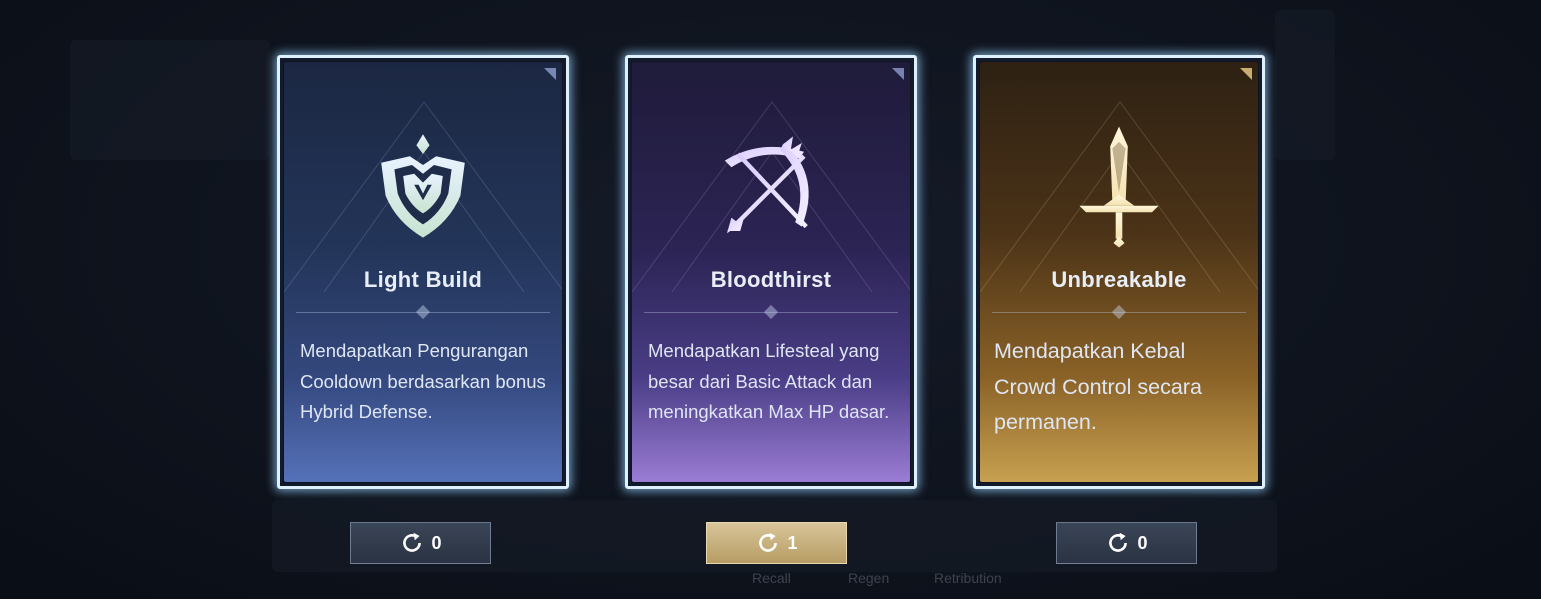 The image size is (1541, 599). I want to click on card-title: Light Build, so click(423, 279).